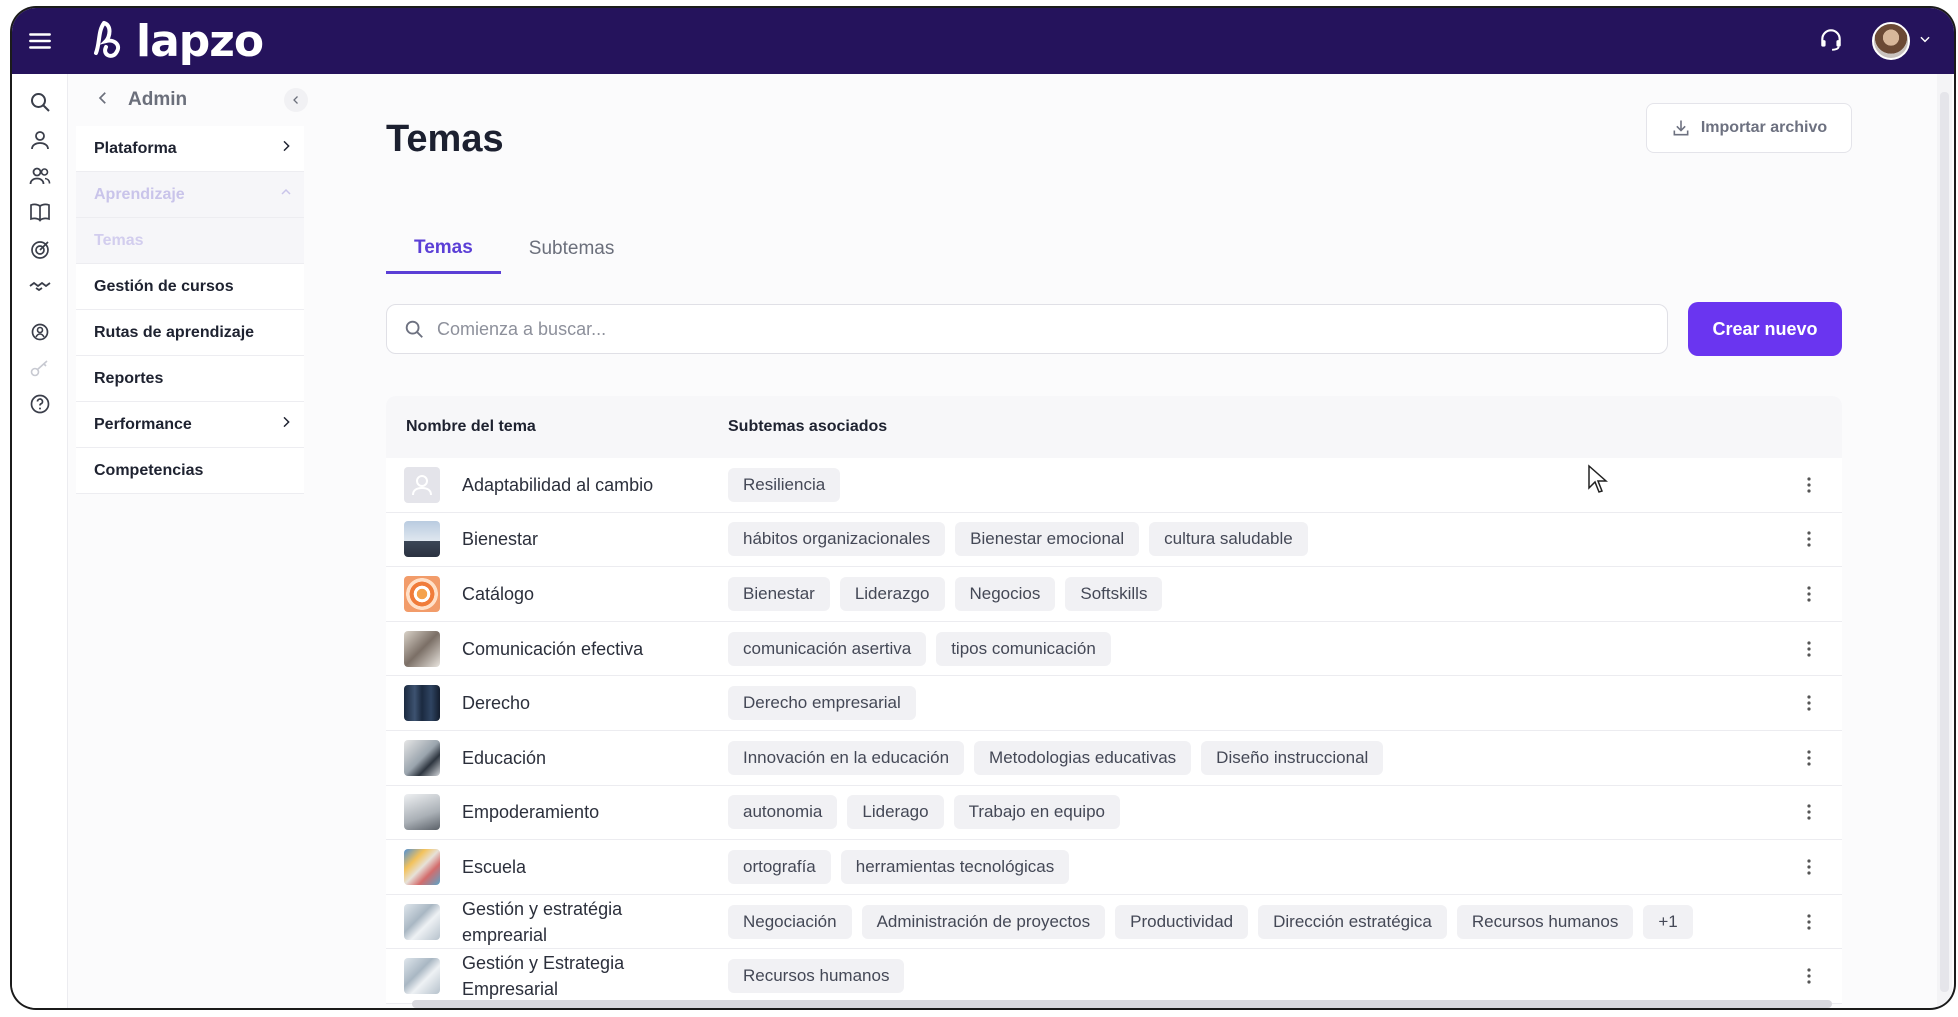 This screenshot has width=1958, height=1017. Describe the element at coordinates (40, 250) in the screenshot. I see `rail-goals-button` at that location.